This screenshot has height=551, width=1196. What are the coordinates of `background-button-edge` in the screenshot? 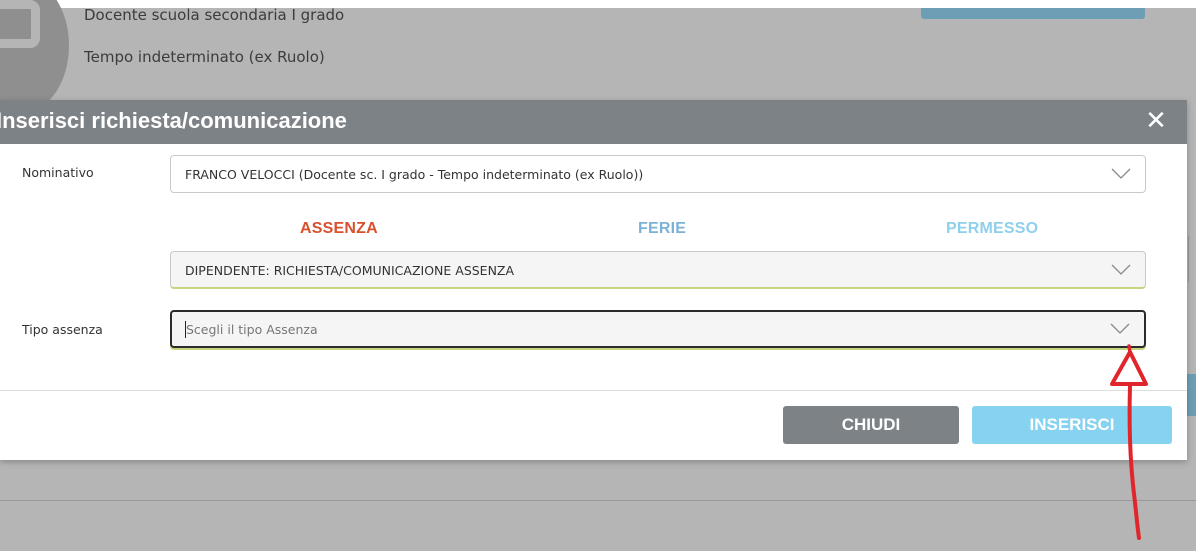 It's located at (1191, 395).